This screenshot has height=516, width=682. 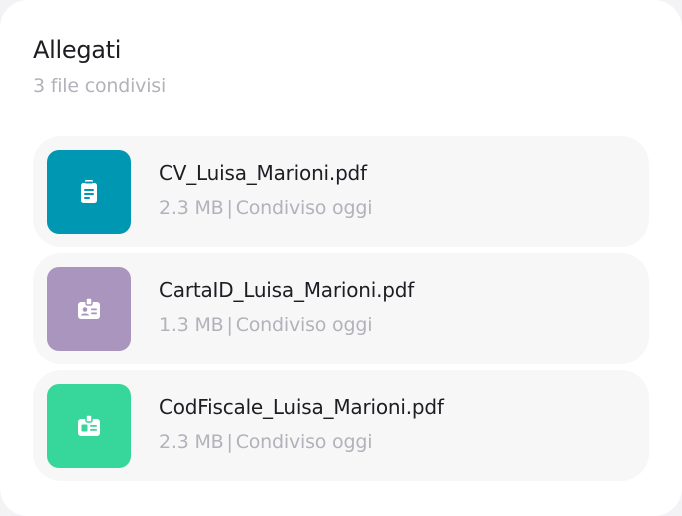 I want to click on id-card-icon, so click(x=89, y=425).